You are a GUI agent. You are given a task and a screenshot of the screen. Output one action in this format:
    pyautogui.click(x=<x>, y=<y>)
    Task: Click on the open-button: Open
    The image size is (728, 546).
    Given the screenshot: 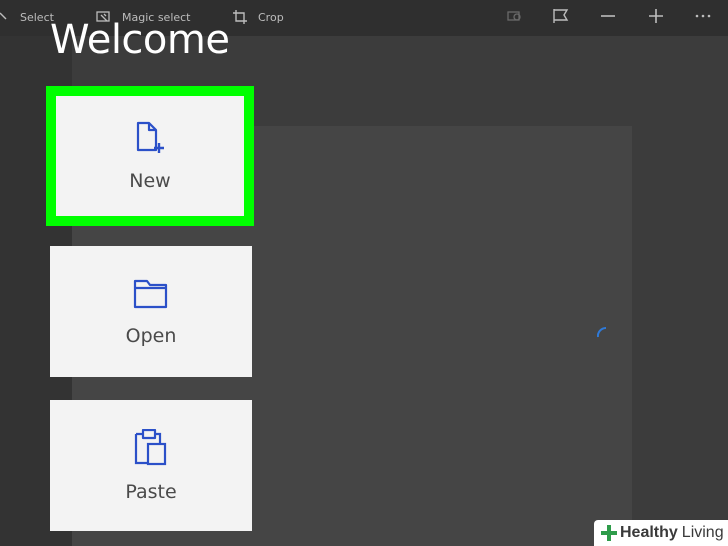 What is the action you would take?
    pyautogui.click(x=151, y=311)
    